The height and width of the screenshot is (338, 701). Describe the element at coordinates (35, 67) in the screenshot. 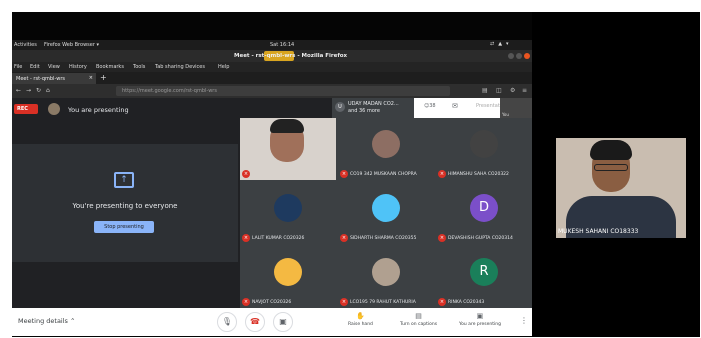

I see `menu-edit: Edit` at that location.